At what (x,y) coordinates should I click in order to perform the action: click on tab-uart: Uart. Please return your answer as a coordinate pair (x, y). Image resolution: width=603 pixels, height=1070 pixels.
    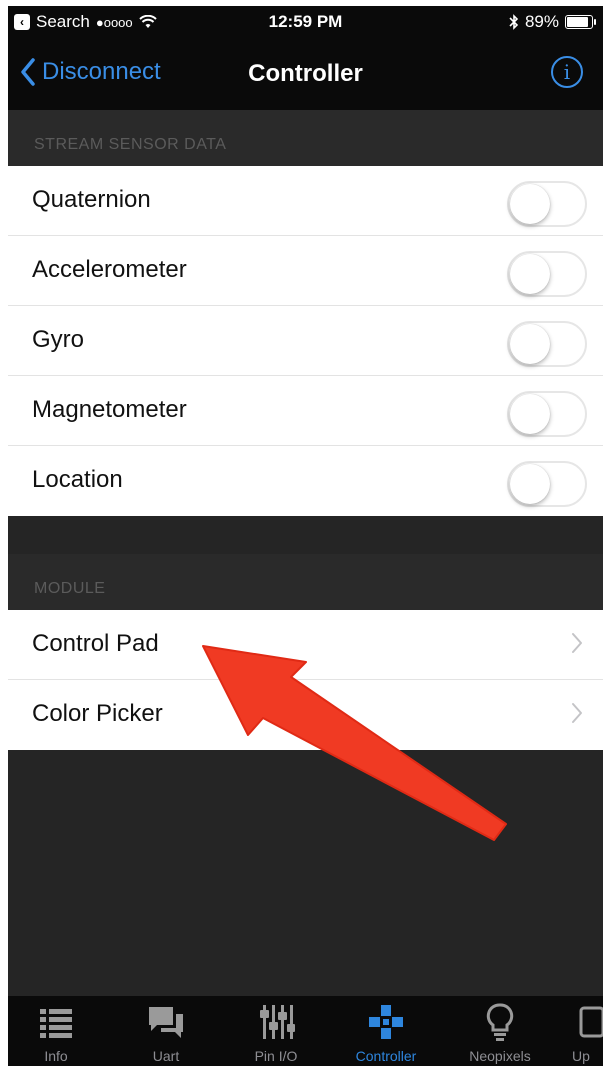
    Looking at the image, I should click on (166, 1031).